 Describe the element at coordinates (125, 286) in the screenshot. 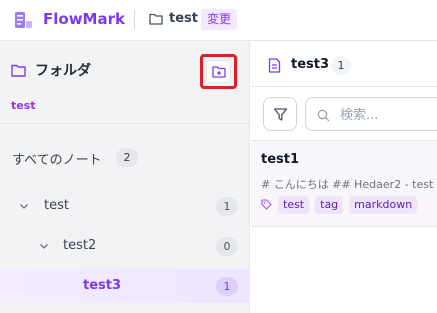

I see `folder-item-test3: test3 1` at that location.